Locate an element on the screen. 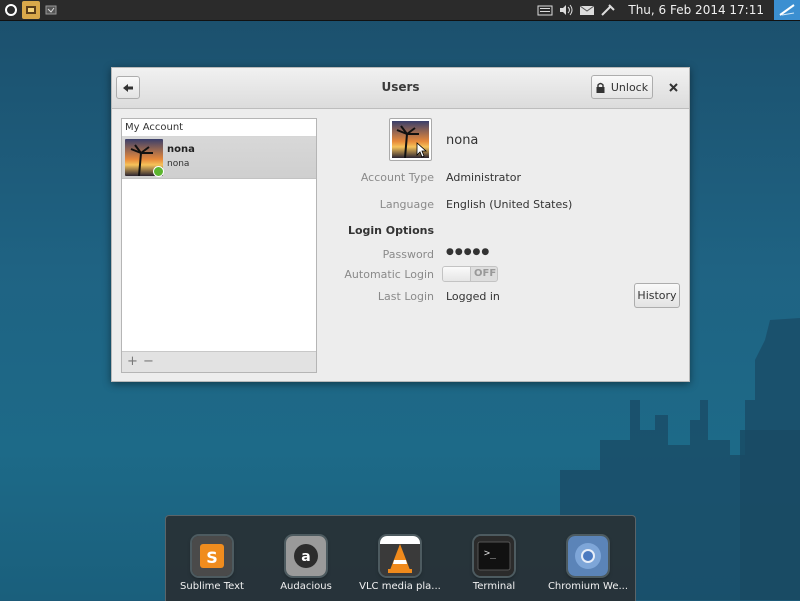 The height and width of the screenshot is (601, 800). close-icon is located at coordinates (673, 87).